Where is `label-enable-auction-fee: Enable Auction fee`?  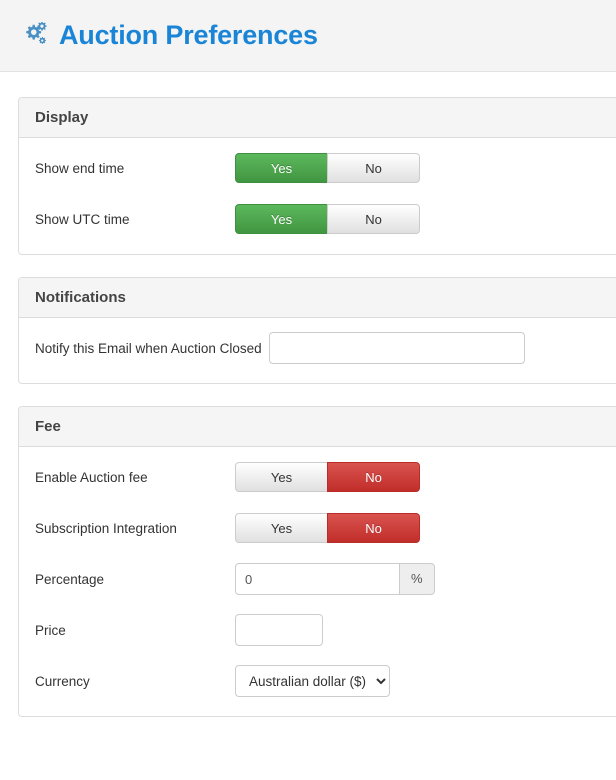 label-enable-auction-fee: Enable Auction fee is located at coordinates (91, 477).